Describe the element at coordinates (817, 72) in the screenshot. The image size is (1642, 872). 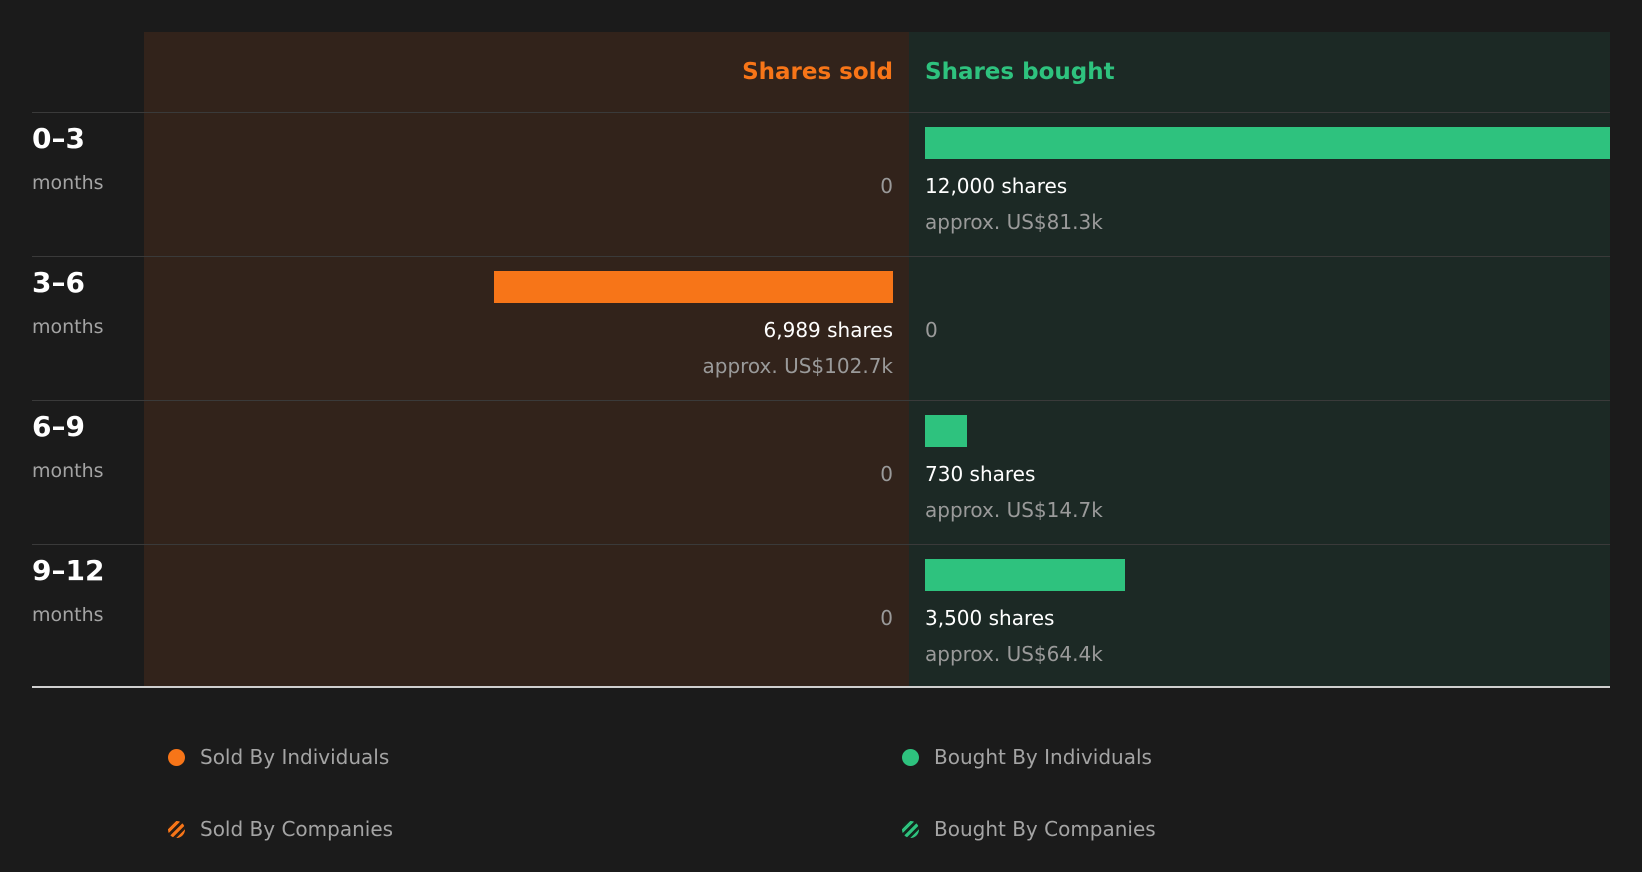
I see `header-shares-sold: Shares sold` at that location.